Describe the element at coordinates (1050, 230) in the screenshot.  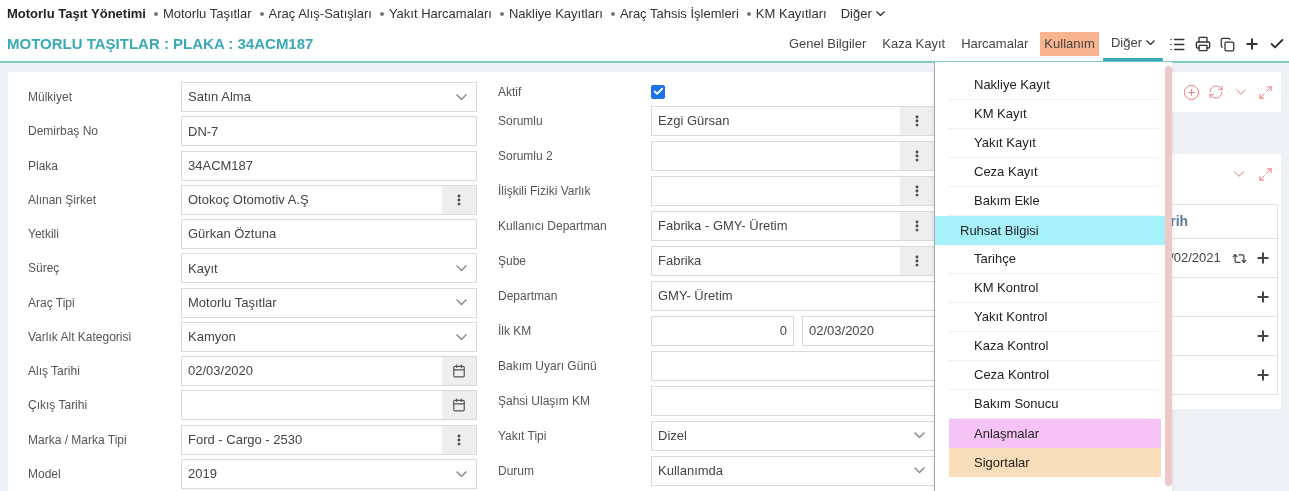
I see `menu-item: Ruhsat Bilgisi` at that location.